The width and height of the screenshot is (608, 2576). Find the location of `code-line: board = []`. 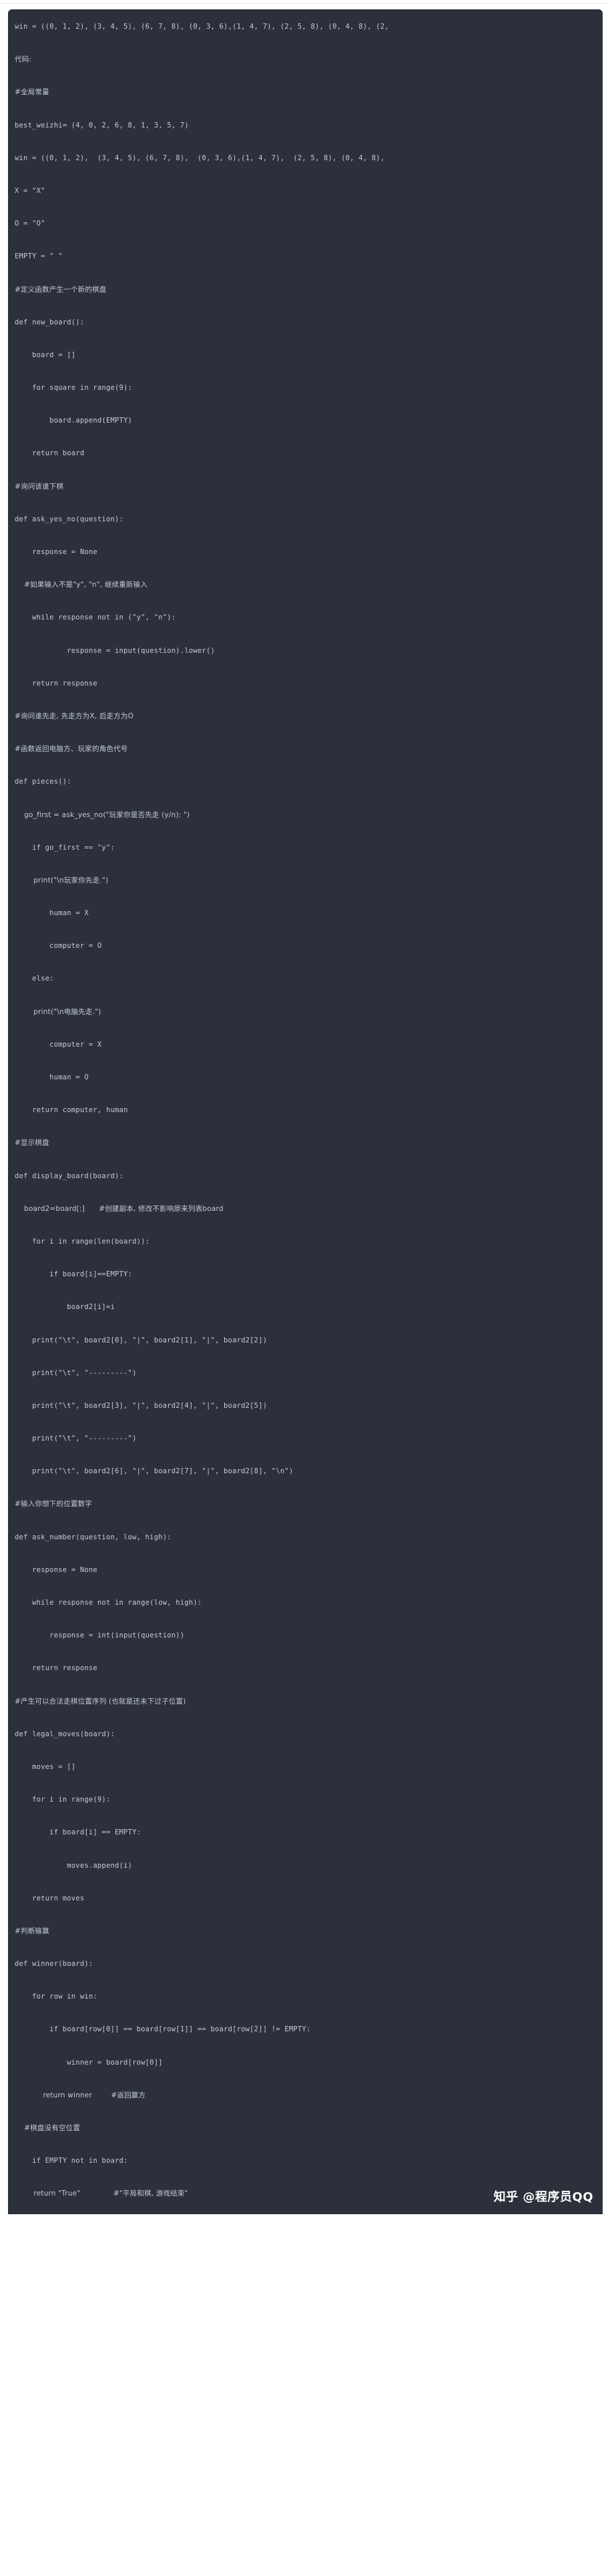

code-line: board = [] is located at coordinates (45, 354).